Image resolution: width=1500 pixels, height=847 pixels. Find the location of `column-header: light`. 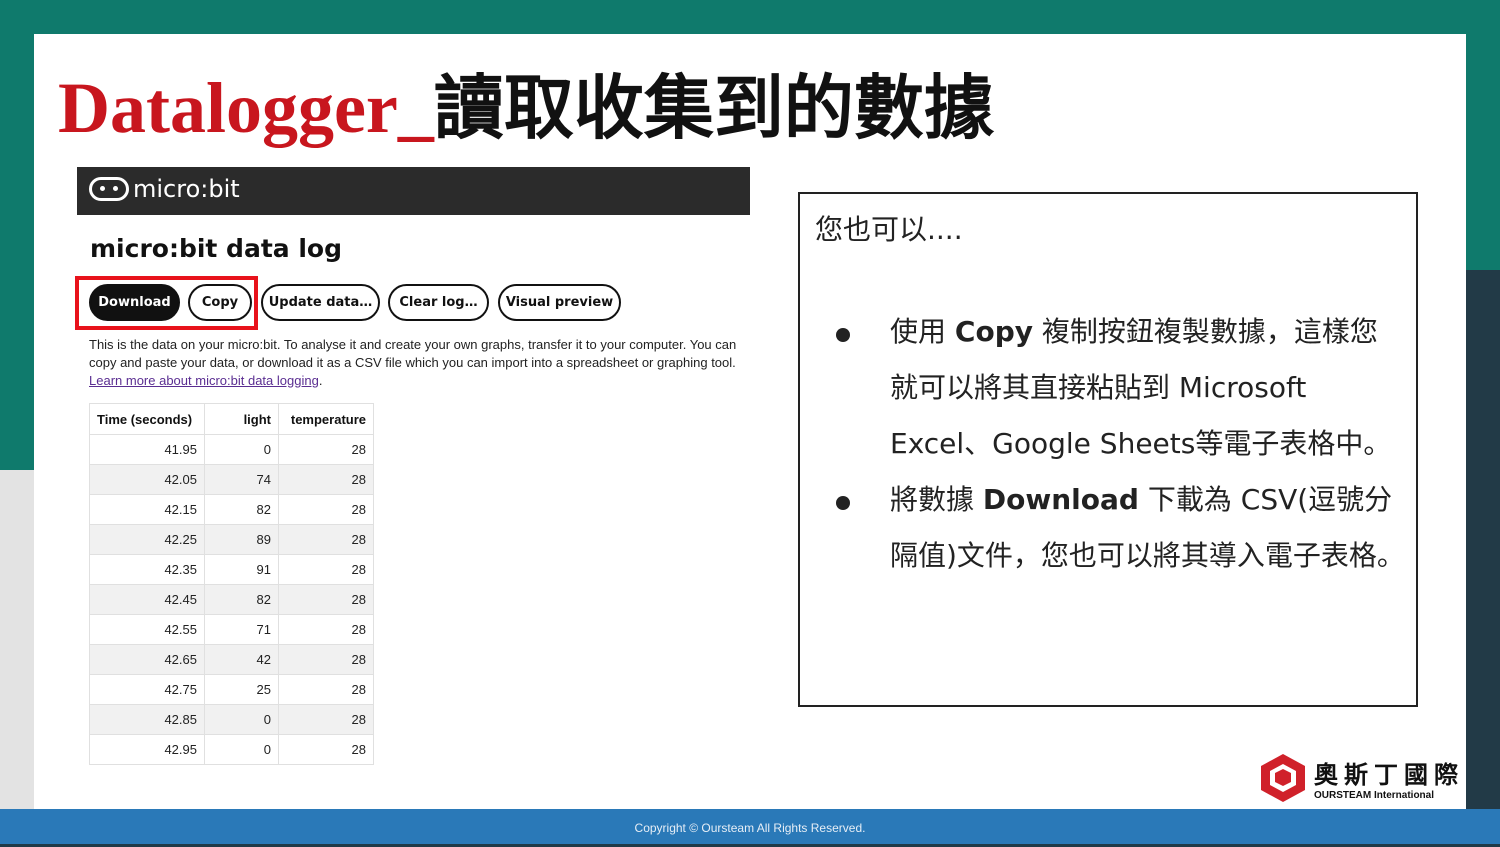

column-header: light is located at coordinates (241, 419).